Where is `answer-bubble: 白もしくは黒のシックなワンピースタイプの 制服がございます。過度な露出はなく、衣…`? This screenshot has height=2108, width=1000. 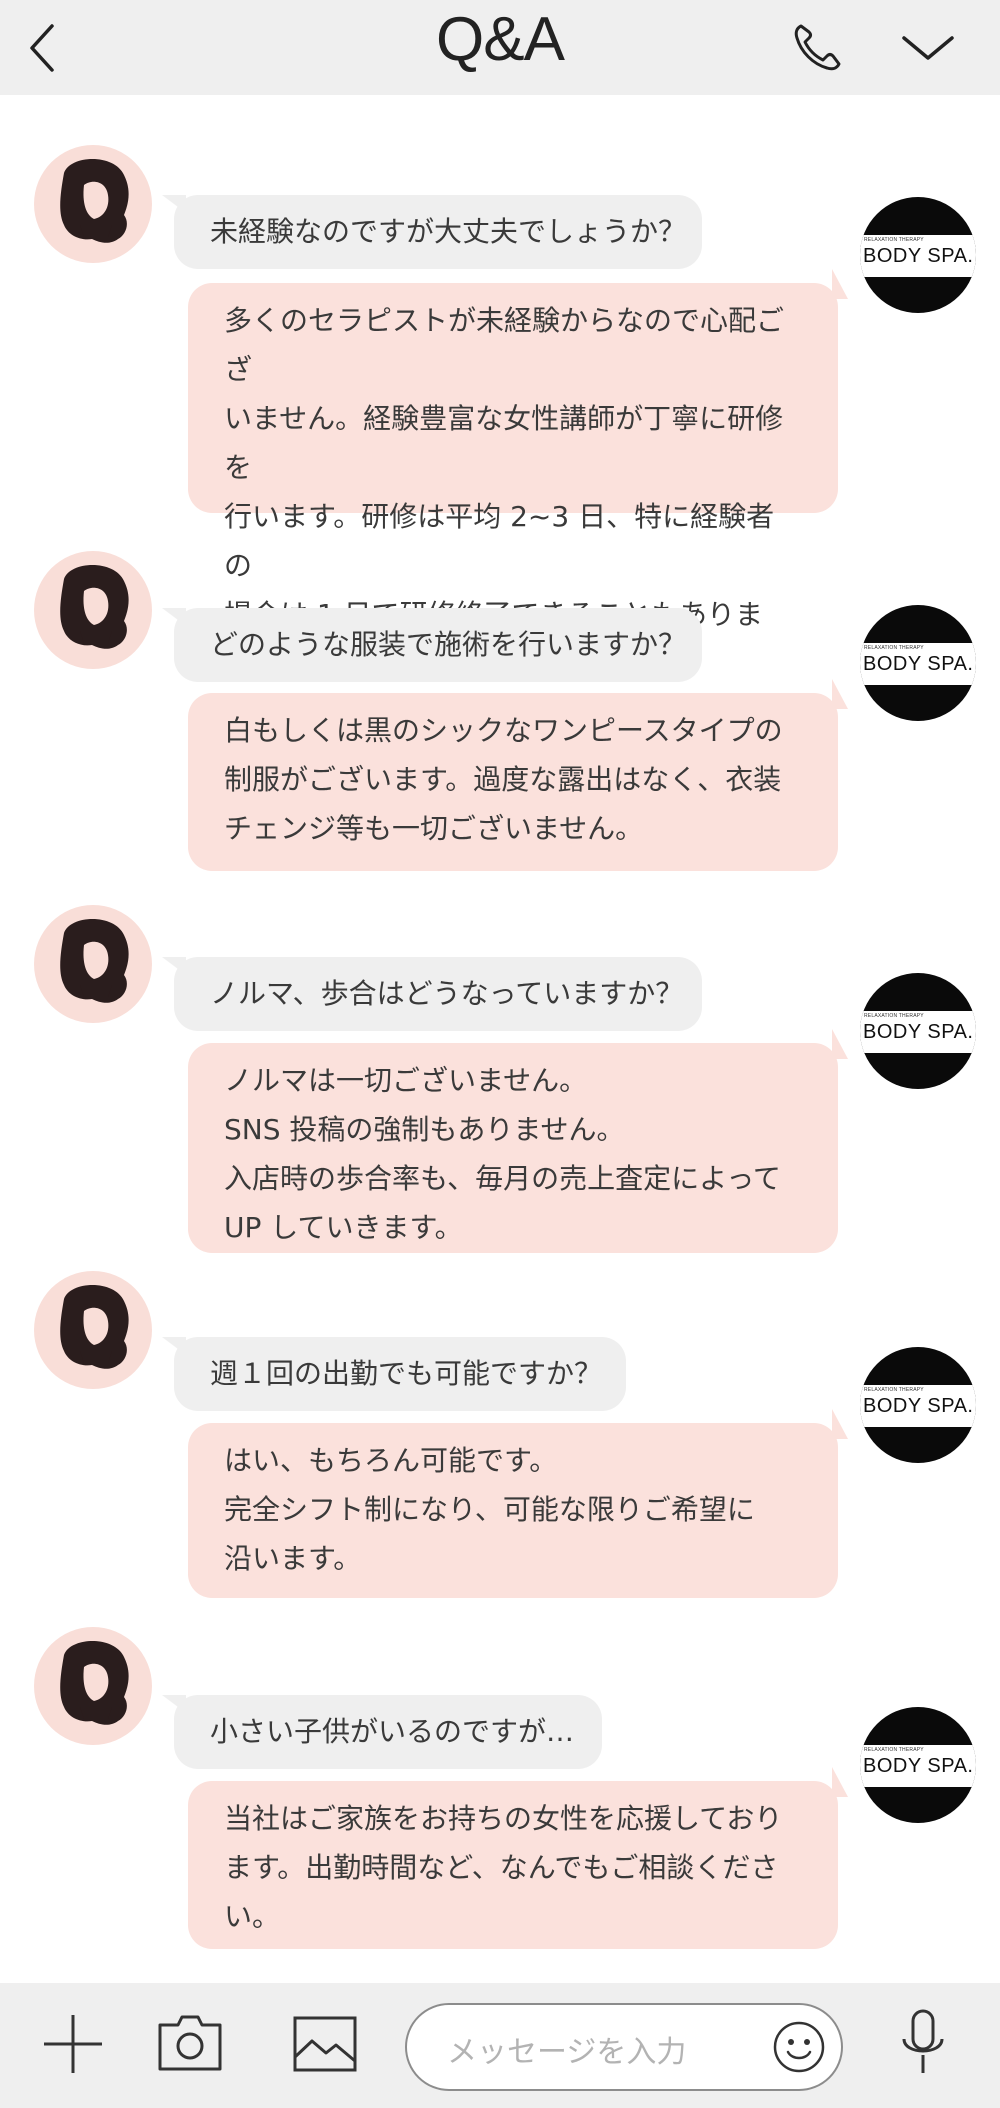 answer-bubble: 白もしくは黒のシックなワンピースタイプの 制服がございます。過度な露出はなく、衣… is located at coordinates (518, 775).